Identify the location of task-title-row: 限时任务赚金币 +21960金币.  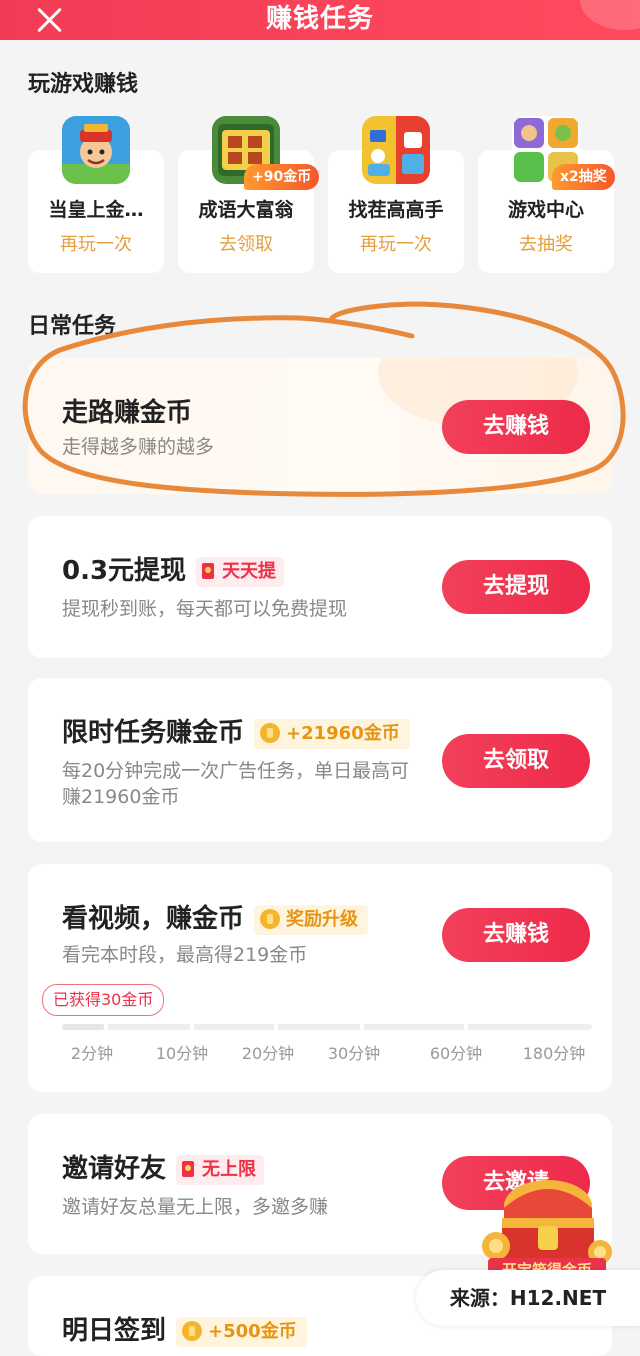
(236, 730).